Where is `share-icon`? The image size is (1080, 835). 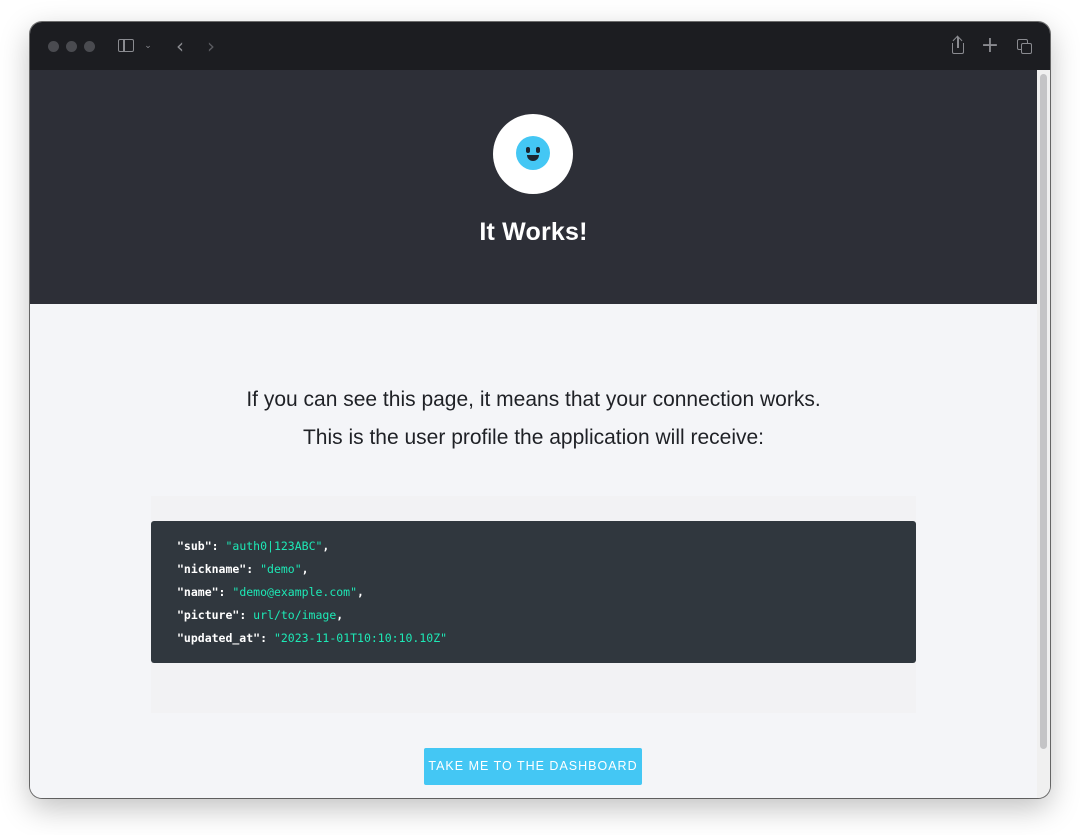 share-icon is located at coordinates (958, 45).